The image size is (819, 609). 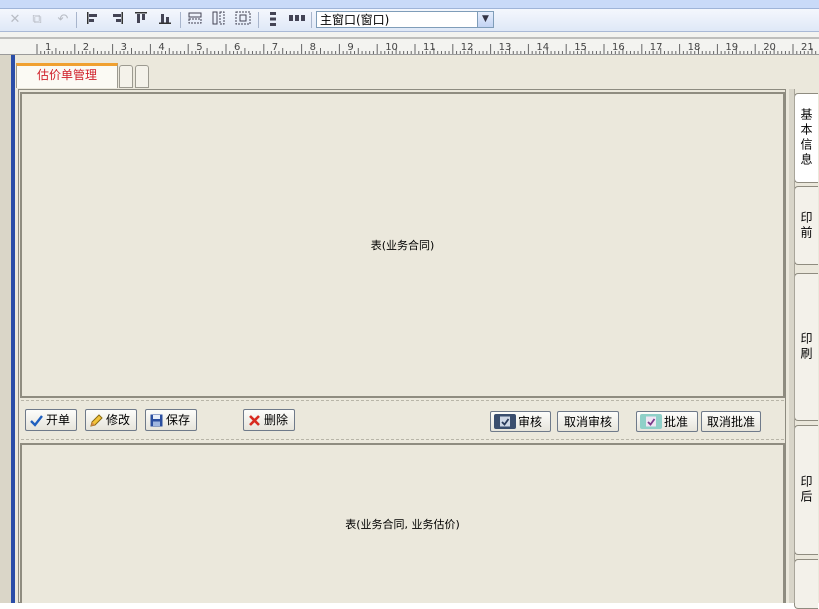 I want to click on copy-icon: ⧉, so click(x=37, y=20).